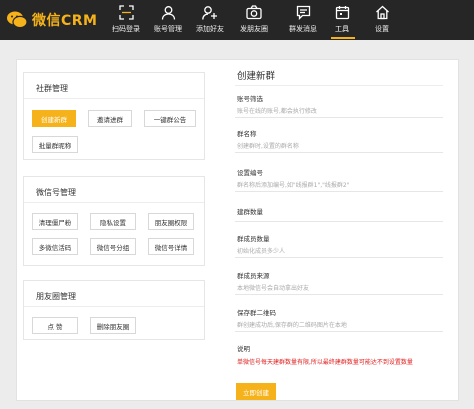 The height and width of the screenshot is (409, 474). Describe the element at coordinates (168, 12) in the screenshot. I see `user-icon` at that location.